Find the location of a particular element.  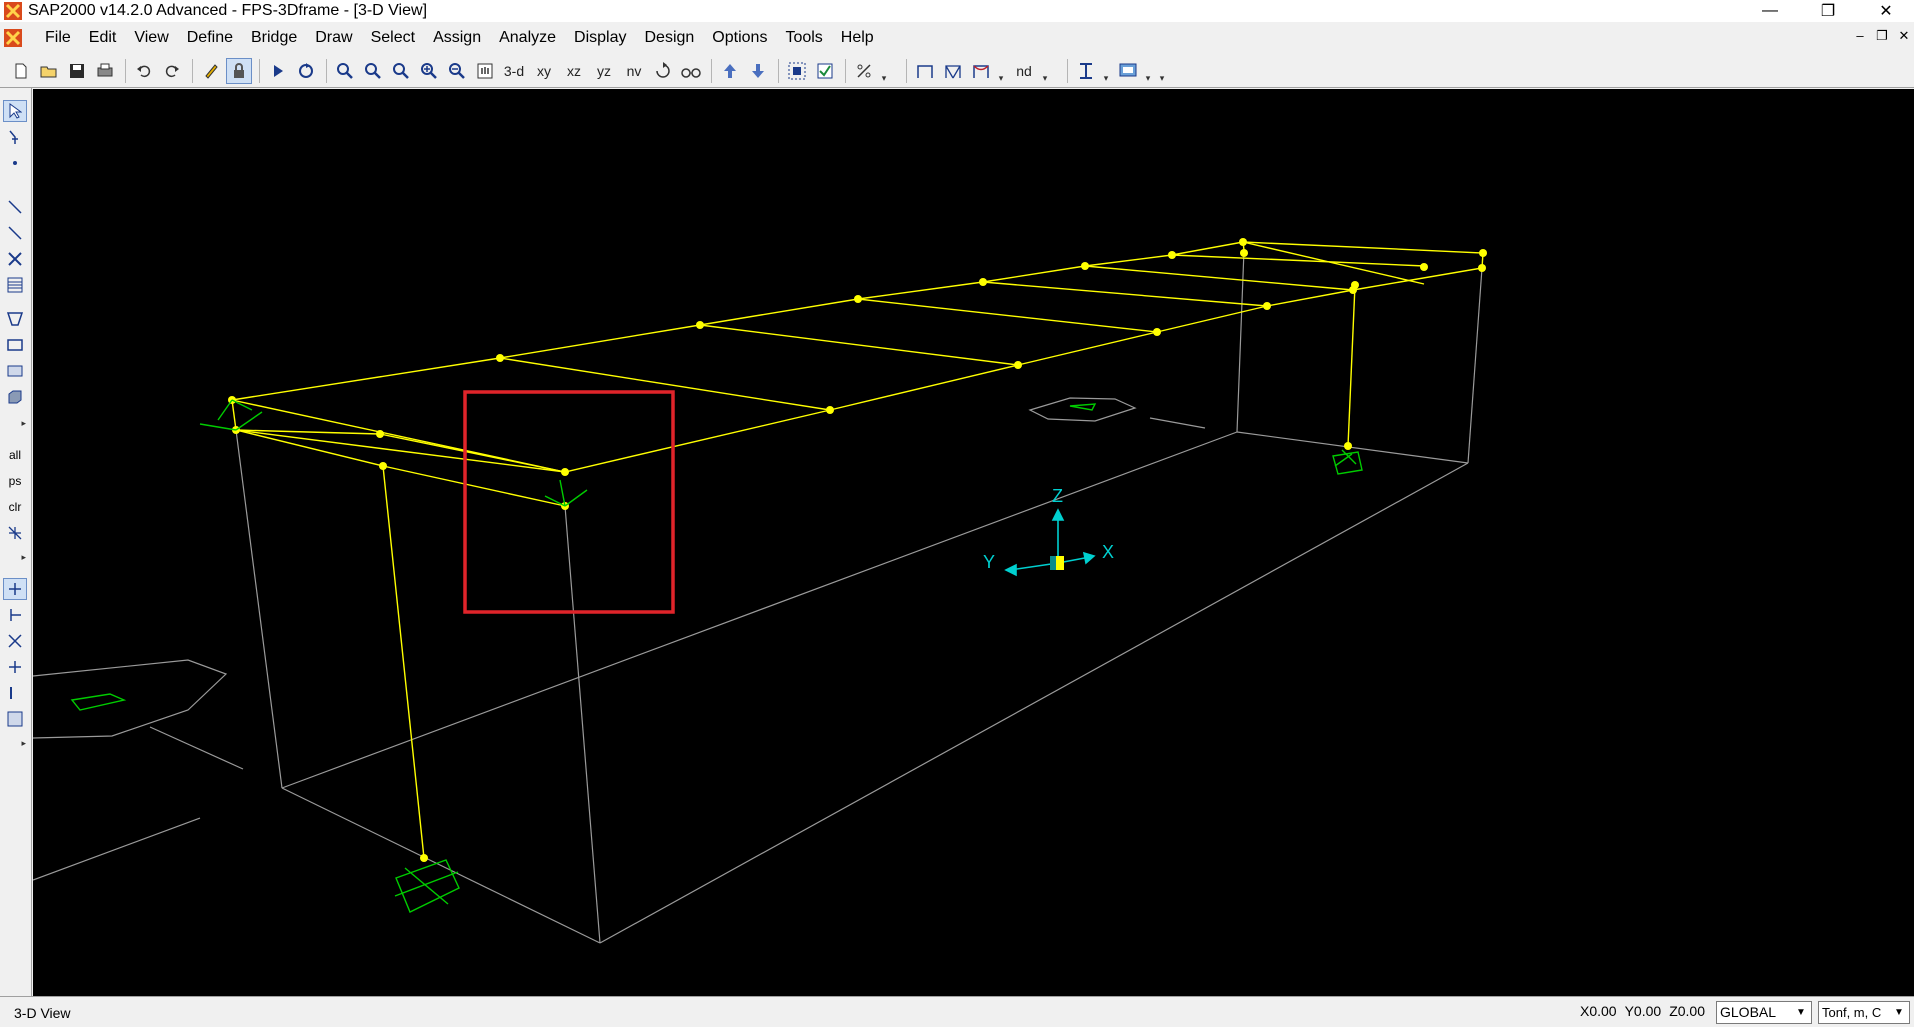

undo-button is located at coordinates (144, 71).